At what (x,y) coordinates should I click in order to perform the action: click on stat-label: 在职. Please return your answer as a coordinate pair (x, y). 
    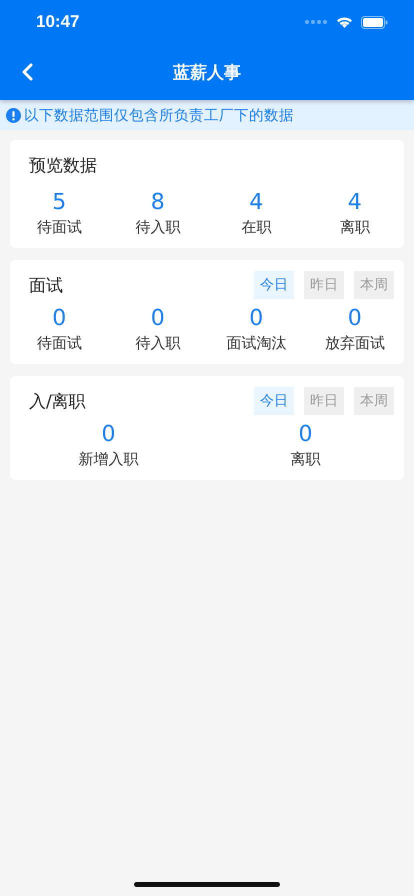
    Looking at the image, I should click on (256, 227).